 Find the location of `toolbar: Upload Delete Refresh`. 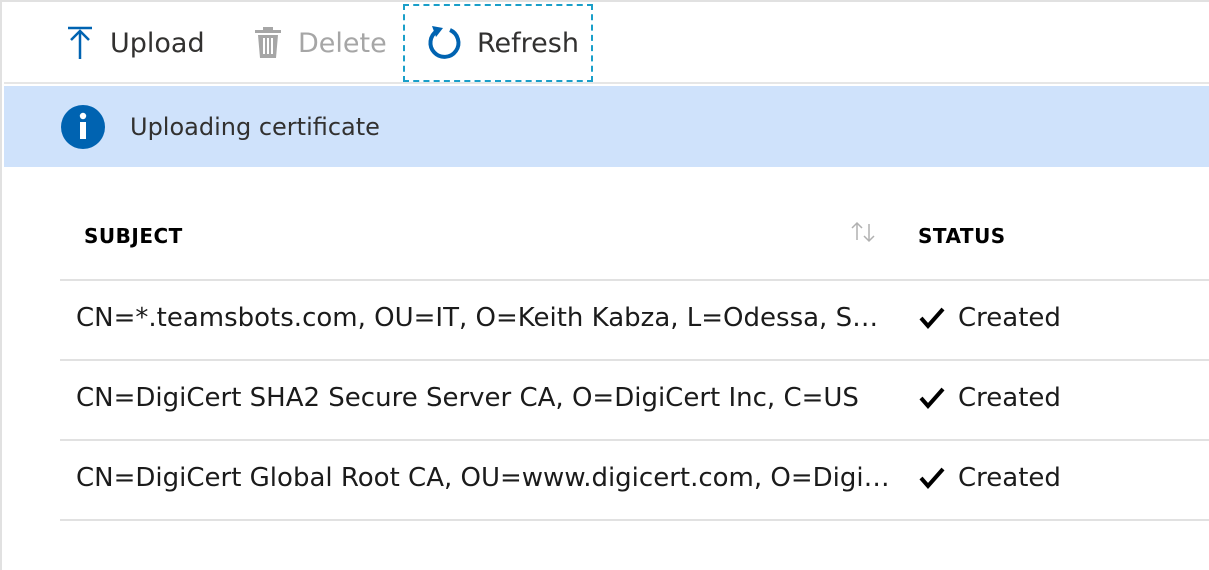

toolbar: Upload Delete Refresh is located at coordinates (606, 44).